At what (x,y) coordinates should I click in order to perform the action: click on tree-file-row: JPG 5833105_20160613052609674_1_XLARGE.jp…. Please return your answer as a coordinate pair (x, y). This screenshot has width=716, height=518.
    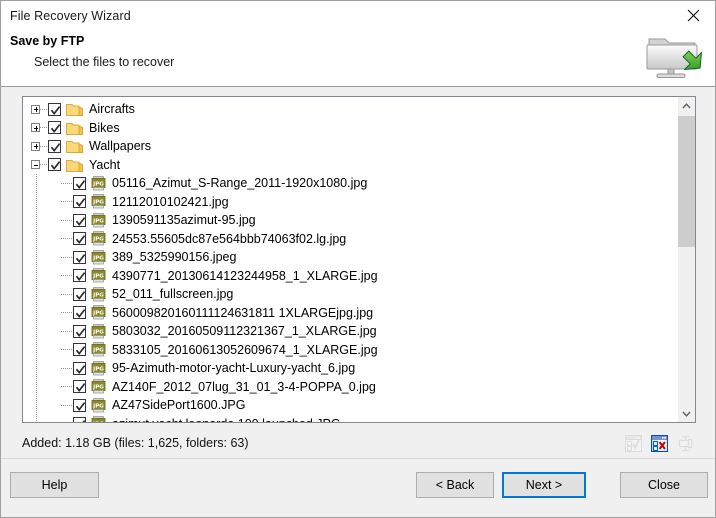
    Looking at the image, I should click on (350, 350).